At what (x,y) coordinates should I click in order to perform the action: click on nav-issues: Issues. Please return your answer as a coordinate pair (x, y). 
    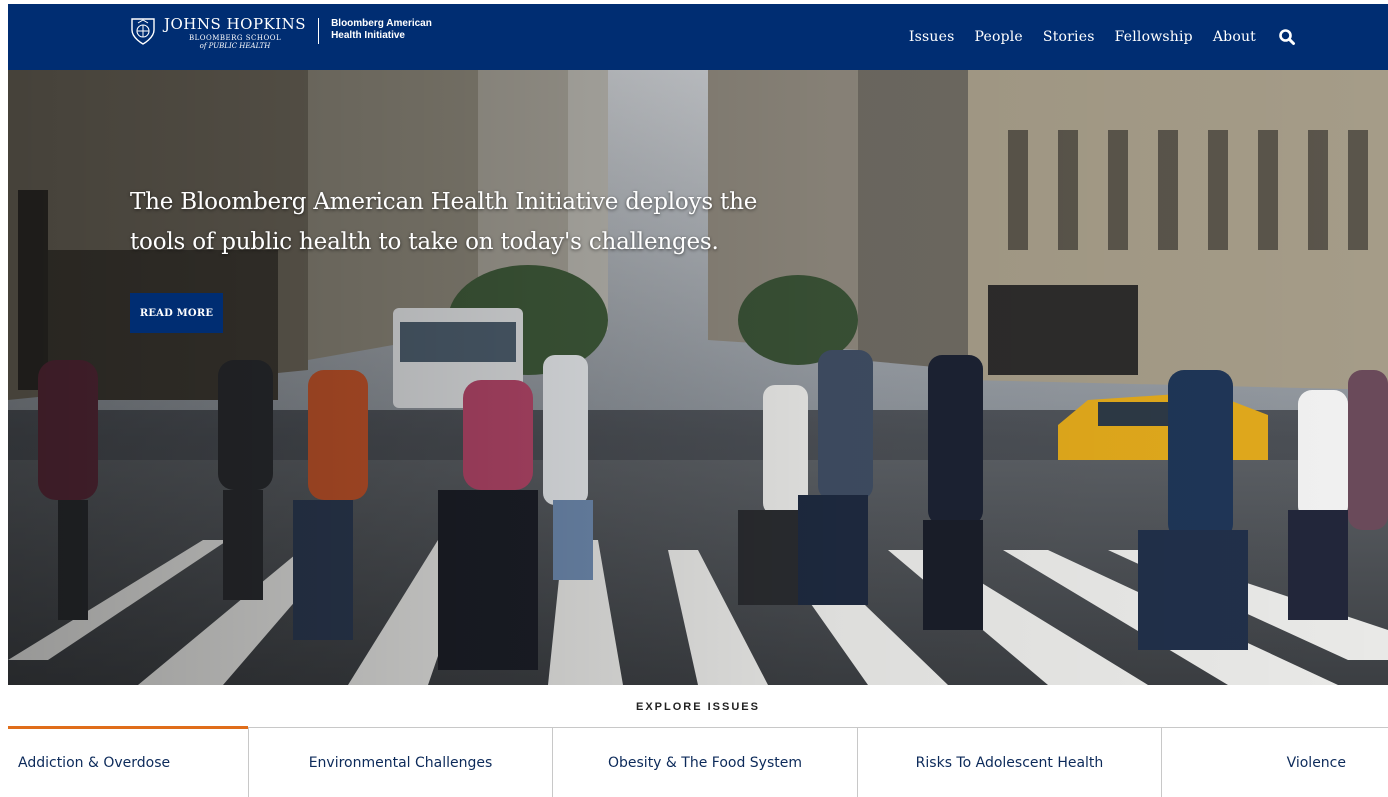
    Looking at the image, I should click on (932, 37).